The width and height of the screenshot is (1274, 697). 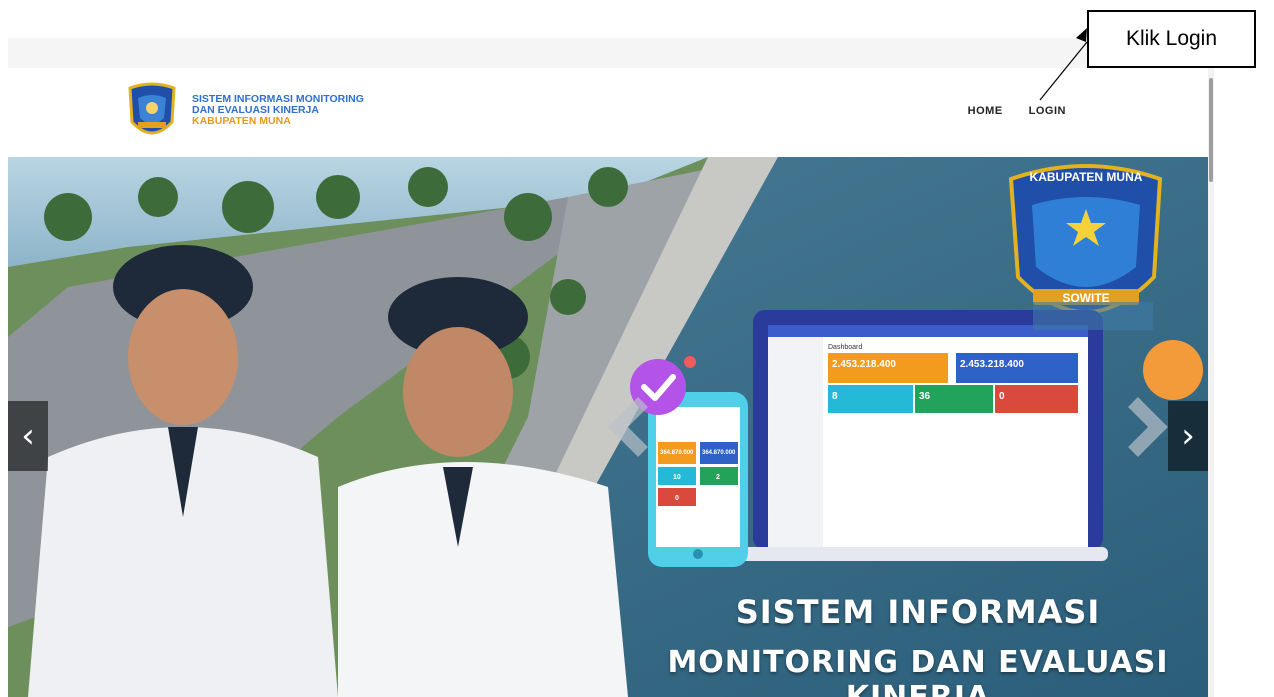 I want to click on slider-next-button: ›, so click(x=1188, y=436).